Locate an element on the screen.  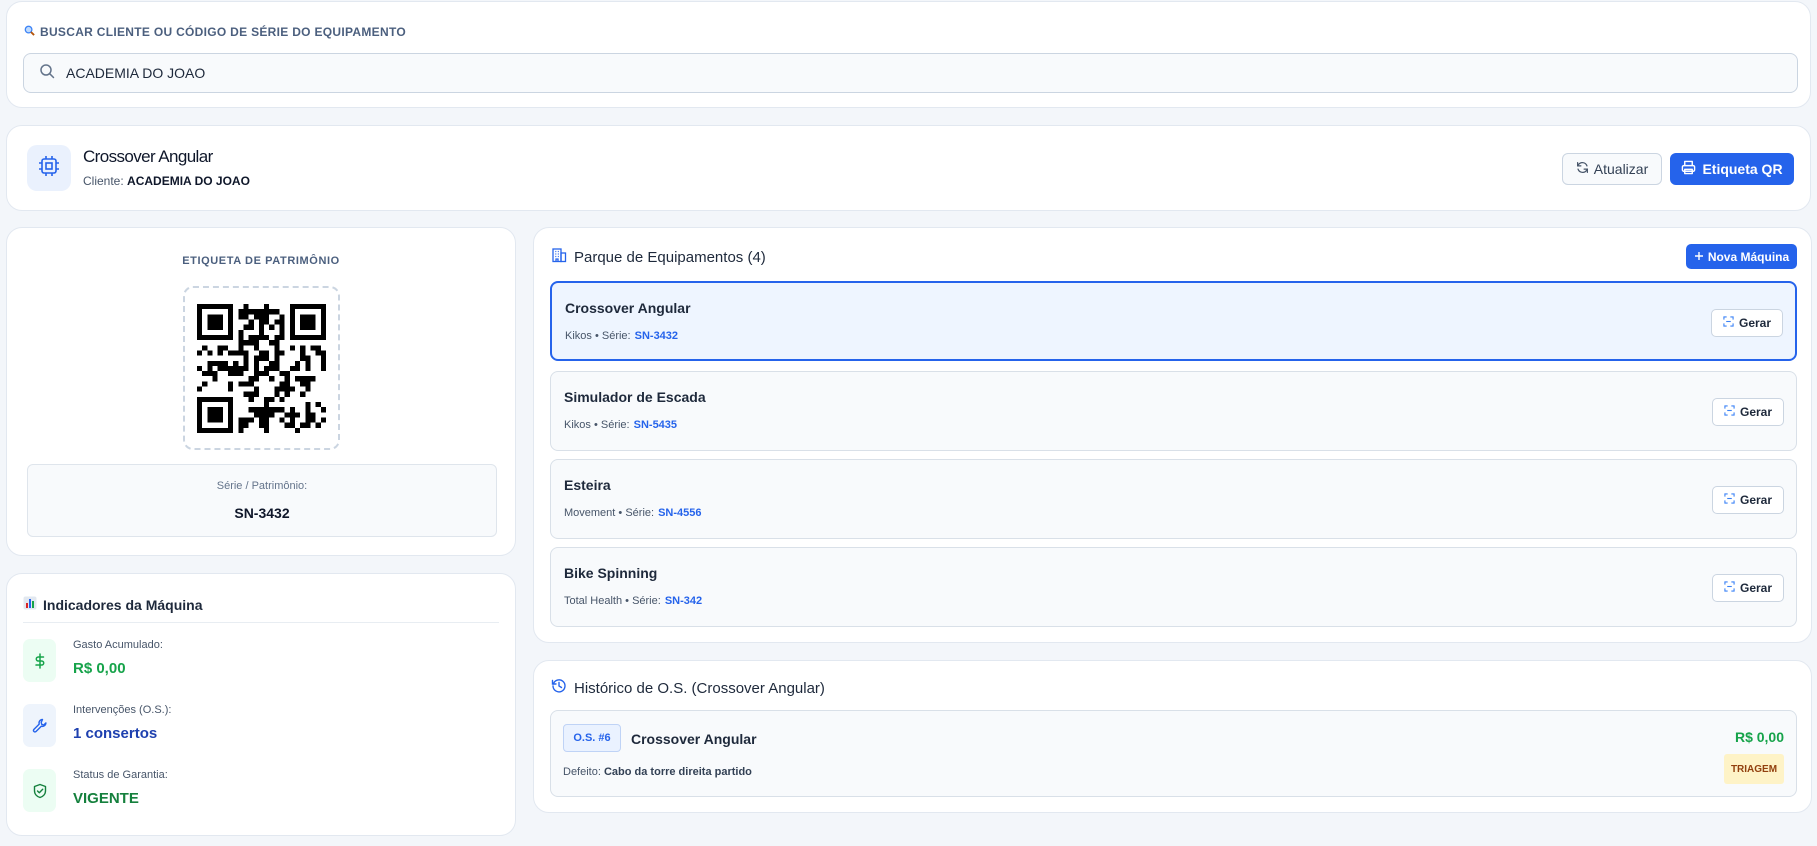
bar-chart-icon is located at coordinates (30, 604).